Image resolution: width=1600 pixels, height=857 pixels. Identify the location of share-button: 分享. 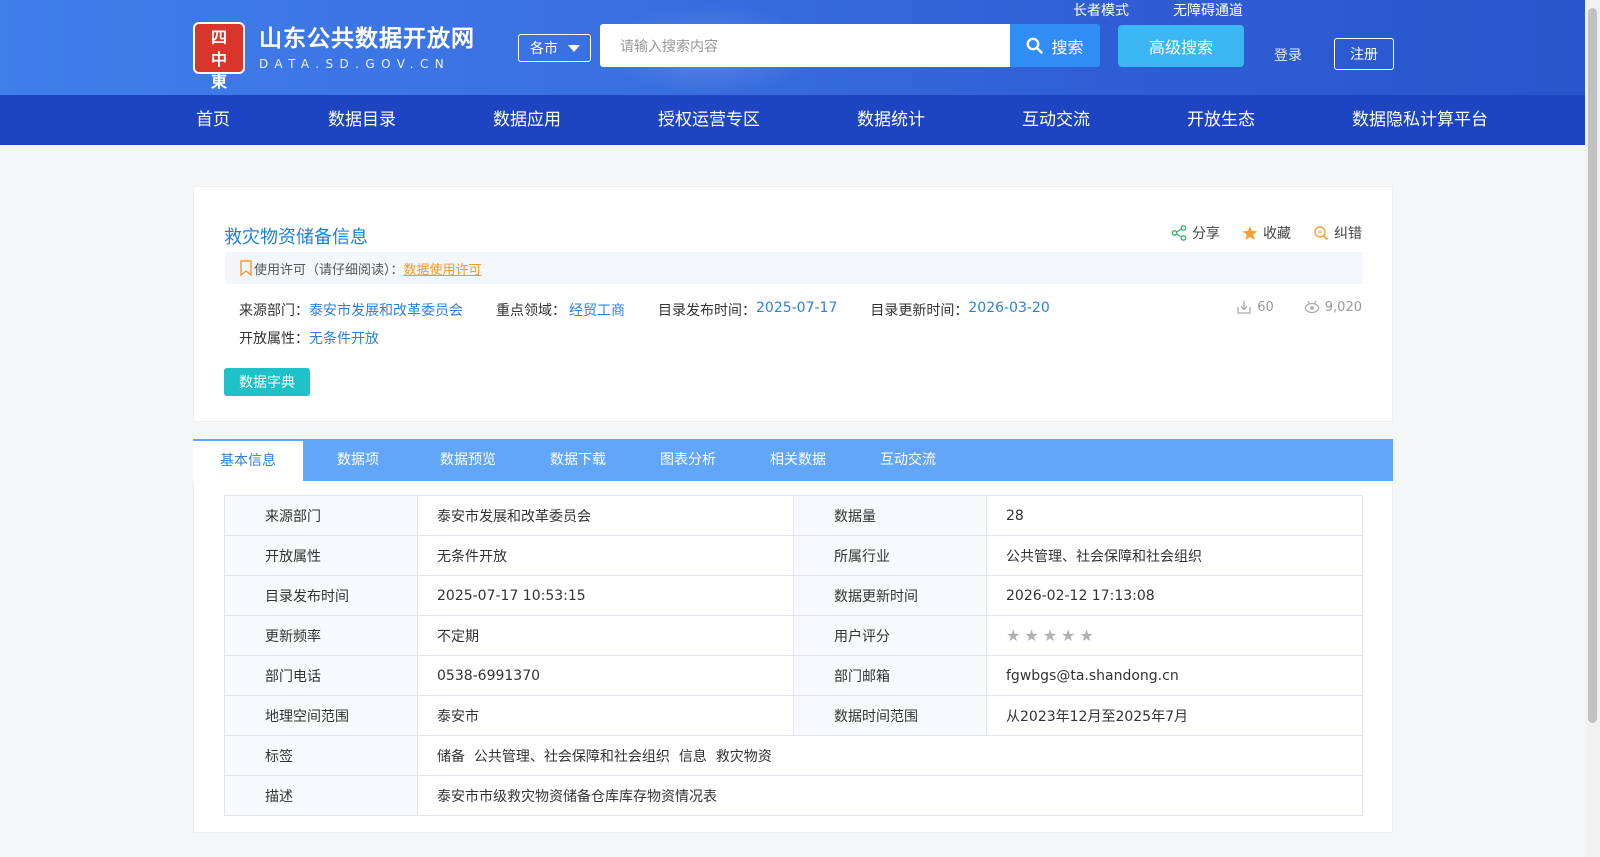
(1195, 233).